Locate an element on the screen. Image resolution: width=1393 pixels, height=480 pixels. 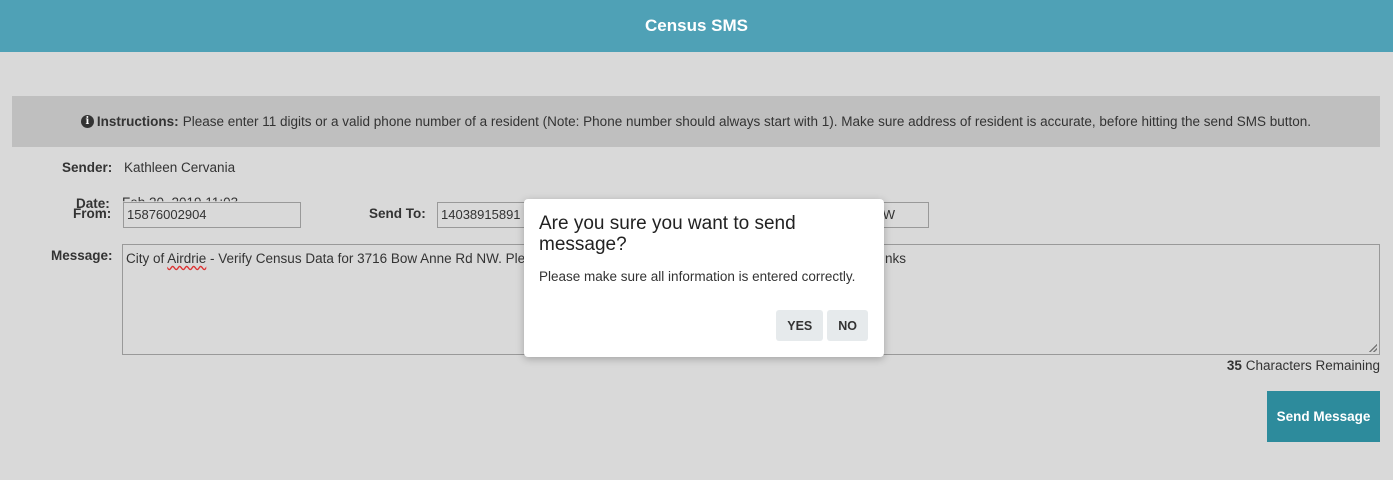
no-button: NO is located at coordinates (847, 325).